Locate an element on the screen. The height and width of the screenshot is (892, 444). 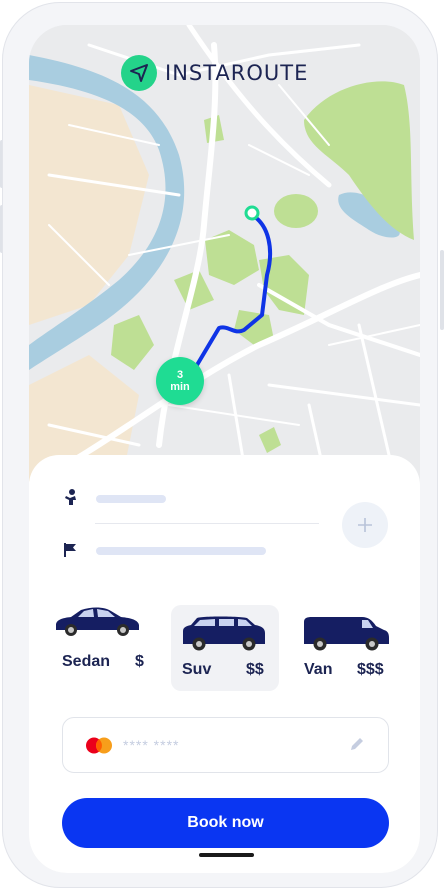
destination-row is located at coordinates (71, 550).